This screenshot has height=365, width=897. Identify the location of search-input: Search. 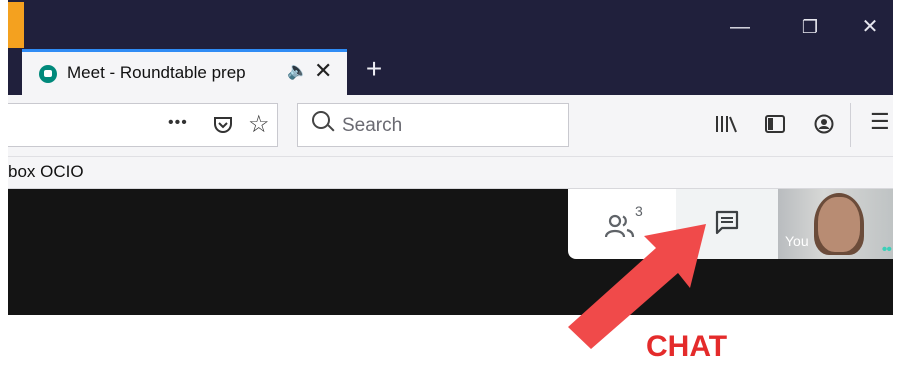
(433, 125).